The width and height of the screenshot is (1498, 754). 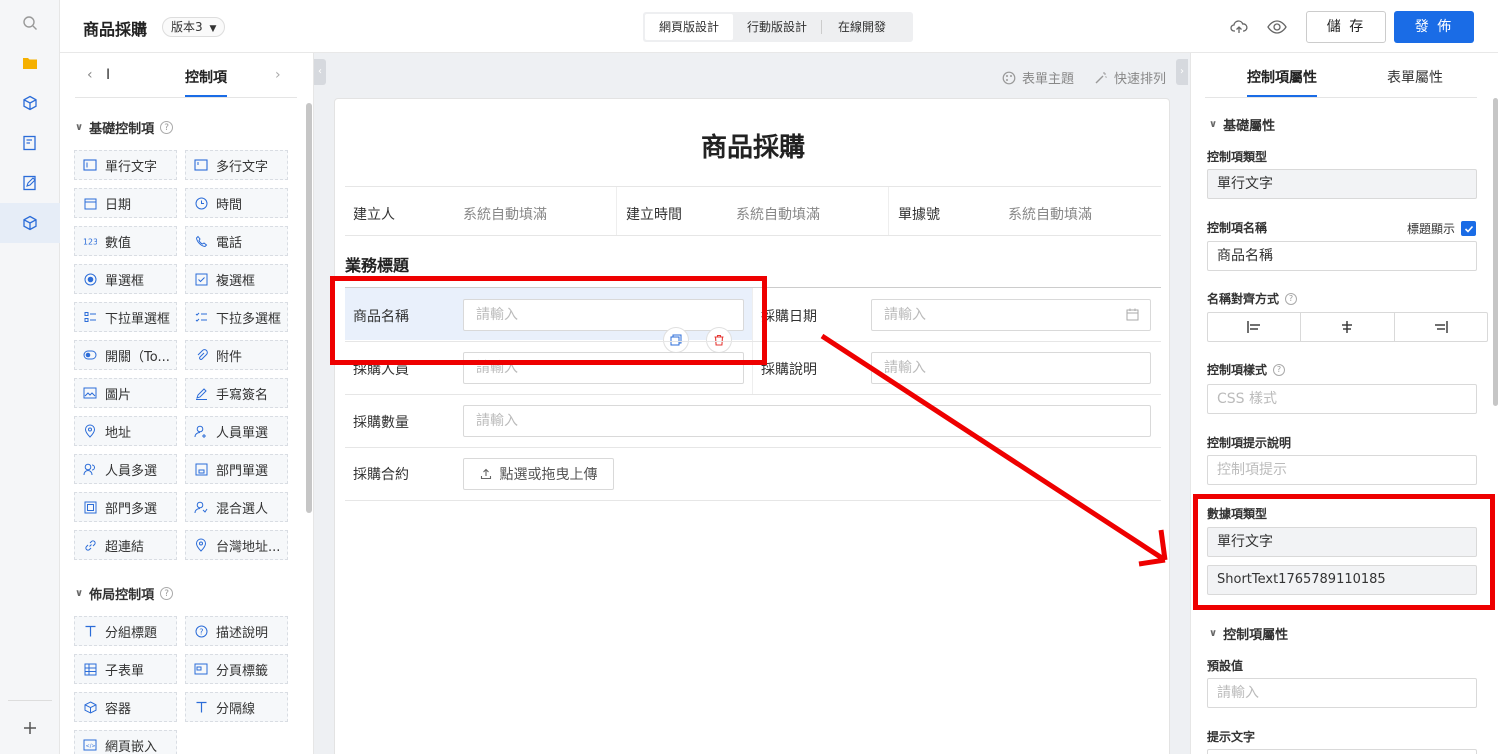 I want to click on control-item: 分組標題, so click(x=125, y=631).